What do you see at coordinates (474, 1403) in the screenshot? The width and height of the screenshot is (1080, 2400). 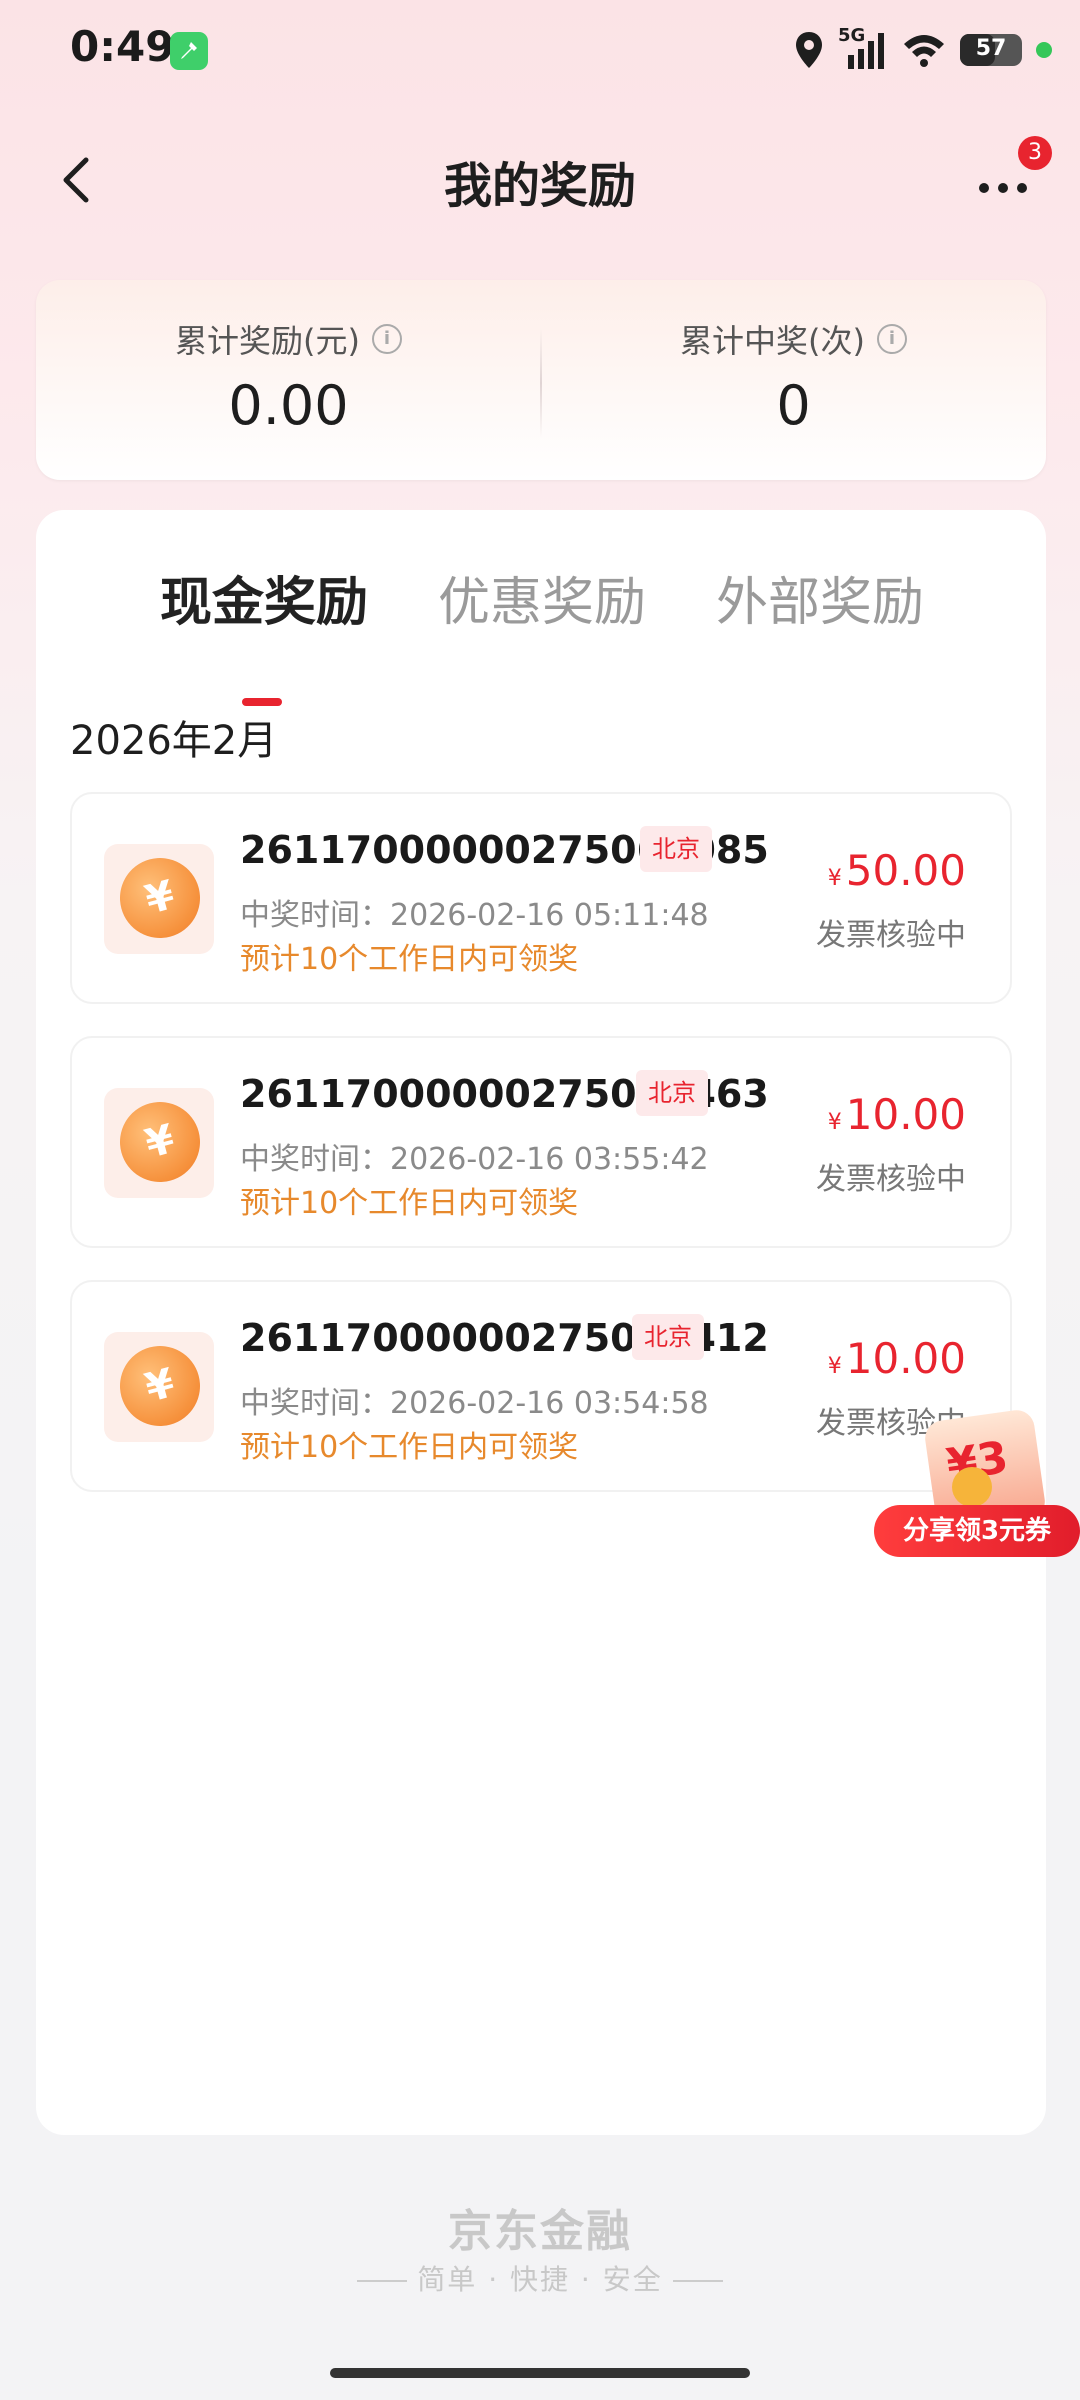 I see `win-time: 中奖时间：2026-02-16 03:54:58` at bounding box center [474, 1403].